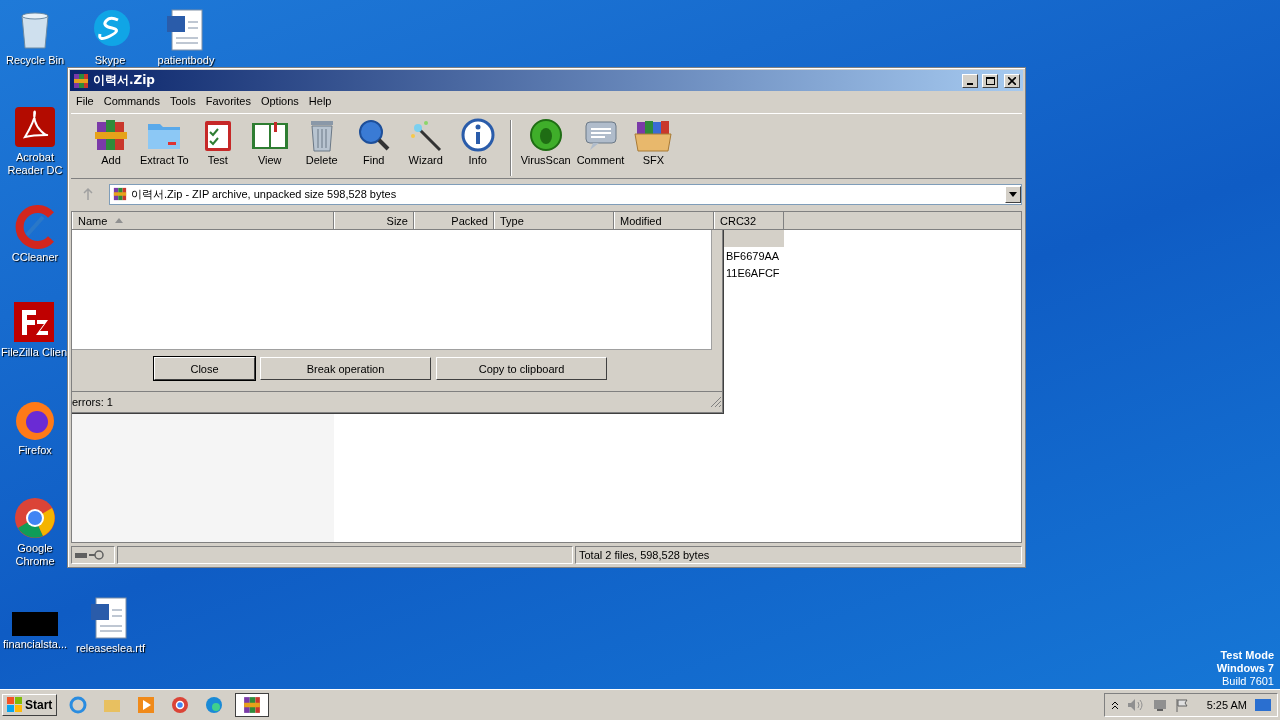 This screenshot has width=1280, height=720. What do you see at coordinates (110, 60) in the screenshot?
I see `desktop-icon-label: Skype` at bounding box center [110, 60].